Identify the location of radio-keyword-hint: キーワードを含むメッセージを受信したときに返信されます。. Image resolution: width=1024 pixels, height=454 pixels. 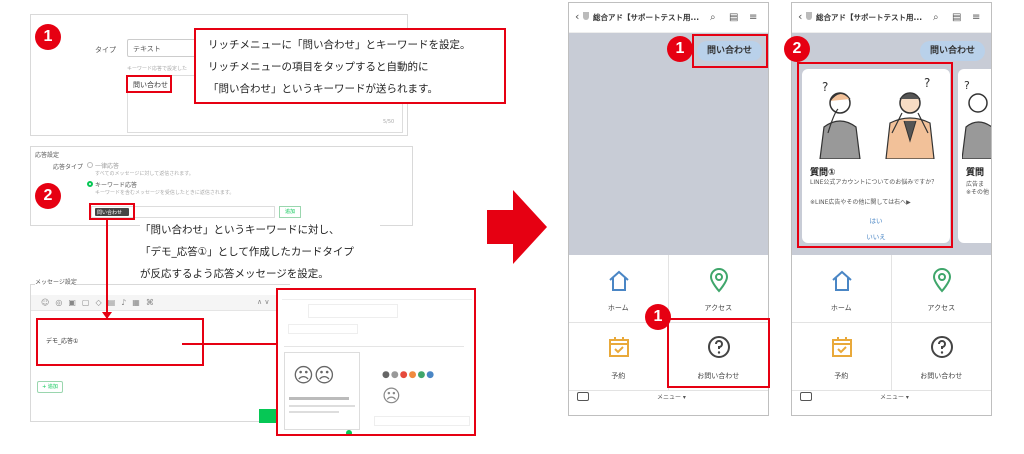
(165, 193).